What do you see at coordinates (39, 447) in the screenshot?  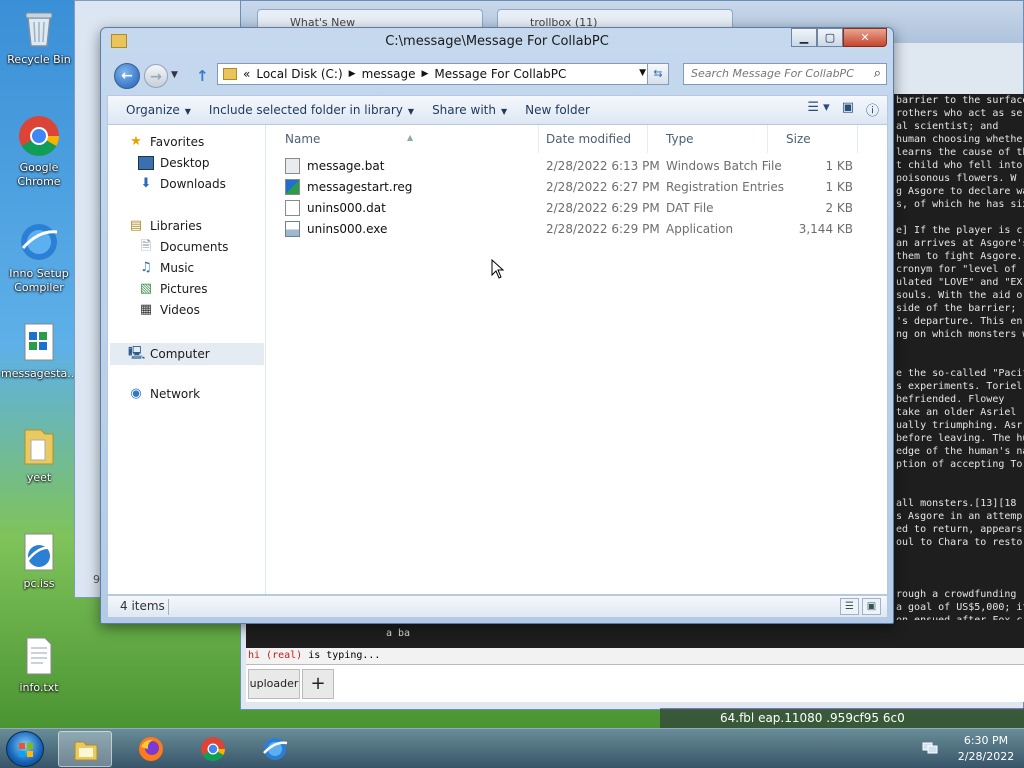 I see `folder-icon` at bounding box center [39, 447].